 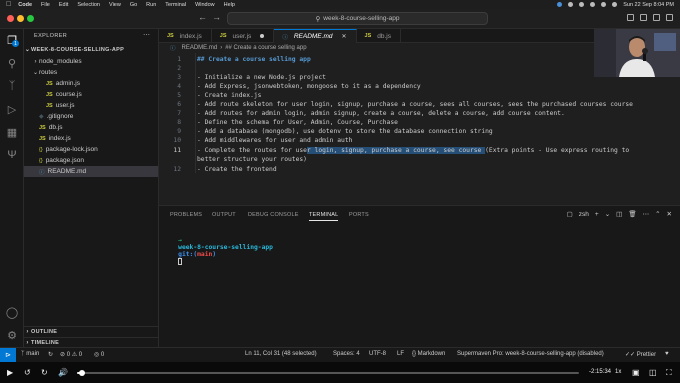 What do you see at coordinates (205, 5) in the screenshot?
I see `menu-window: Window` at bounding box center [205, 5].